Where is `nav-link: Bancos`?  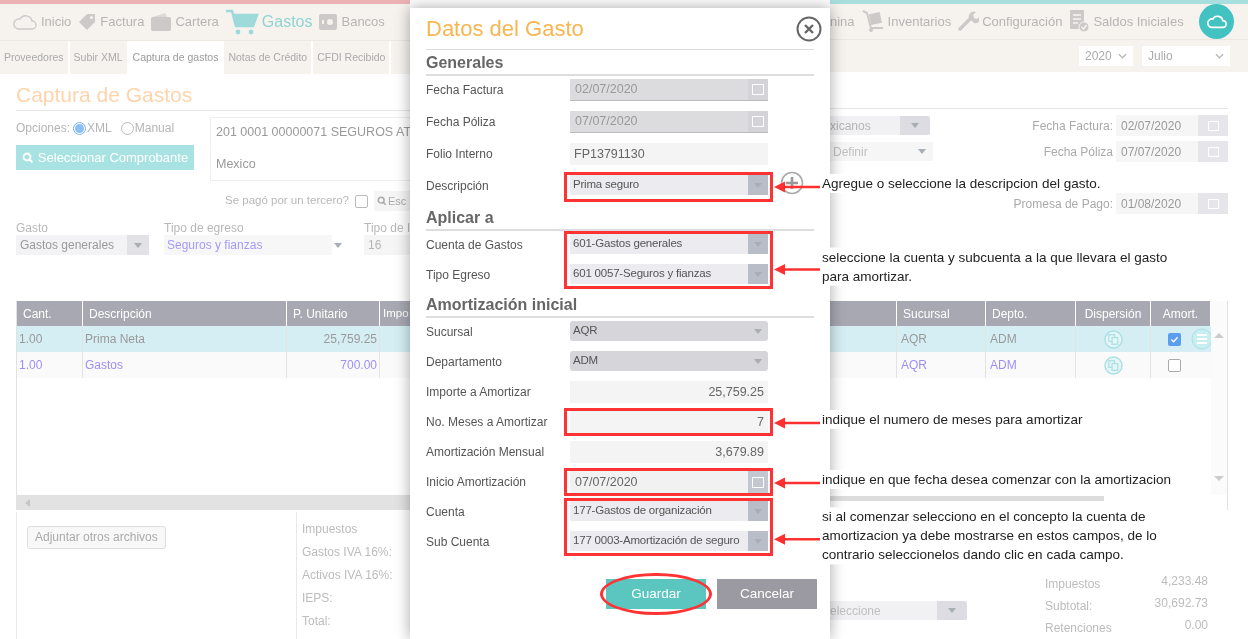
nav-link: Bancos is located at coordinates (351, 22).